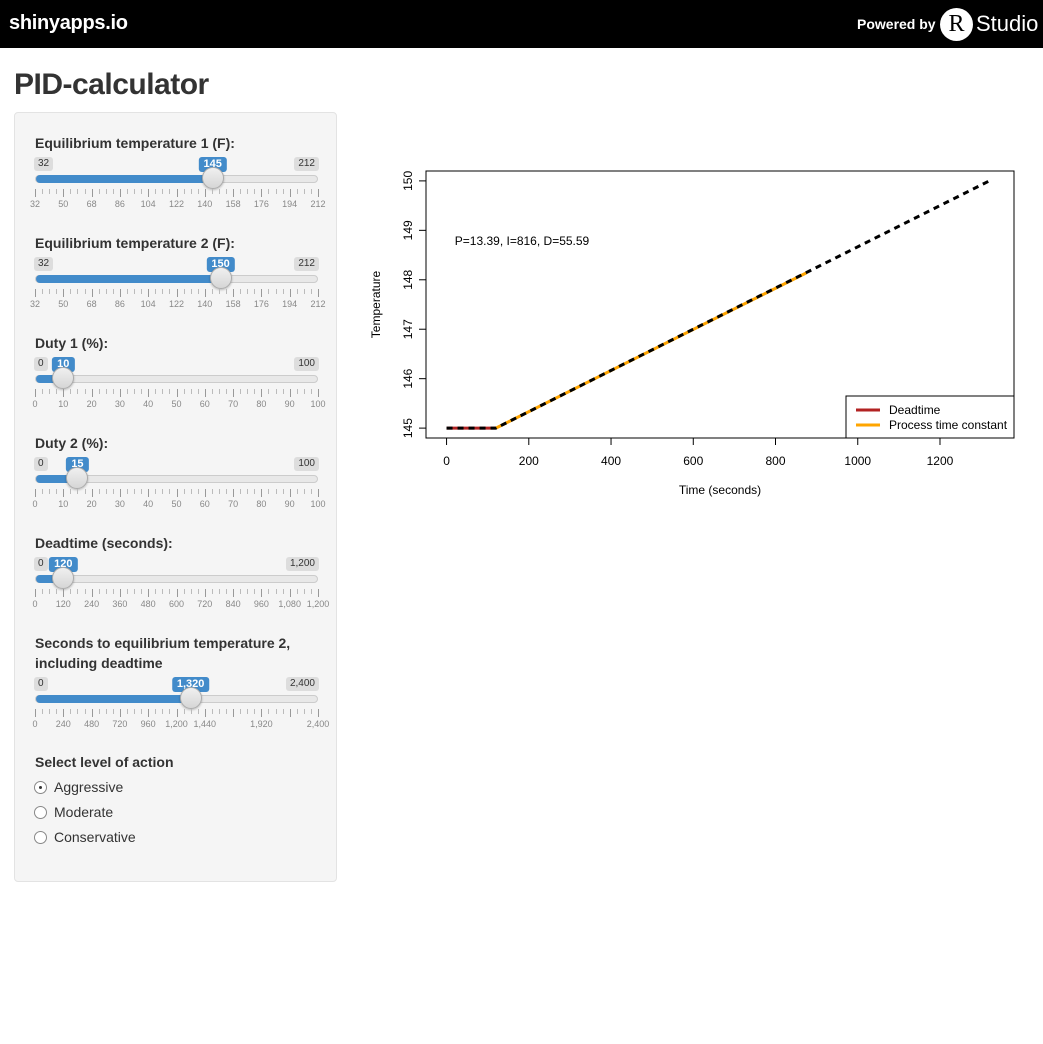 This screenshot has height=1044, width=1043. Describe the element at coordinates (611, 461) in the screenshot. I see `x-tick-label: 400` at that location.